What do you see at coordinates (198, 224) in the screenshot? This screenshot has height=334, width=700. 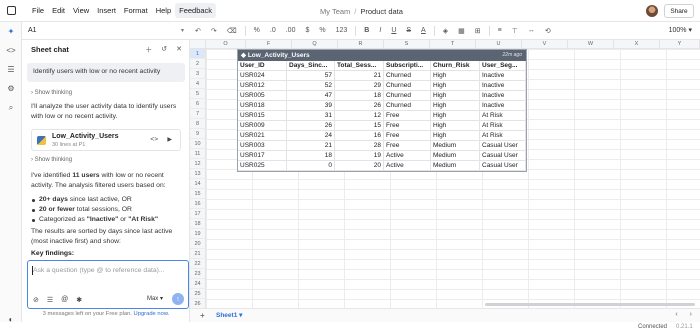 I see `row-header-18: 18` at bounding box center [198, 224].